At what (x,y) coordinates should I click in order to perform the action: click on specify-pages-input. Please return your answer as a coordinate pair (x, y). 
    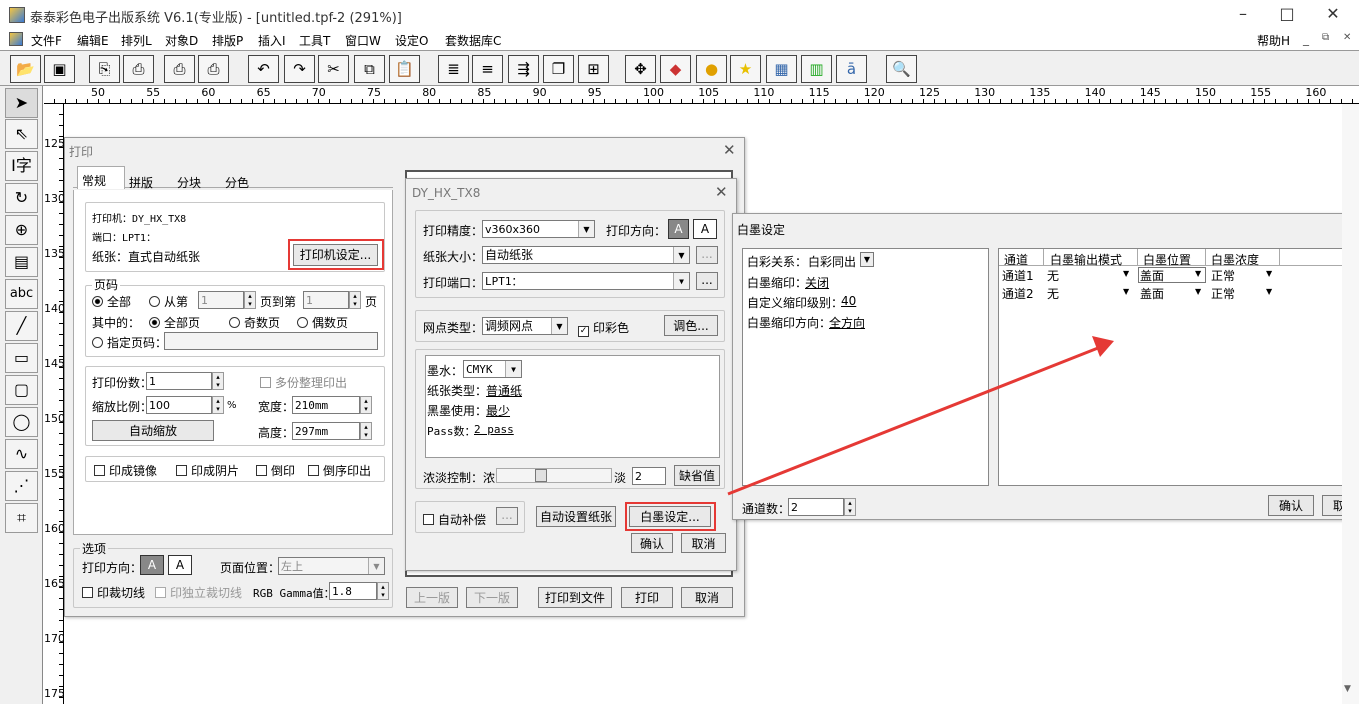
    Looking at the image, I should click on (271, 341).